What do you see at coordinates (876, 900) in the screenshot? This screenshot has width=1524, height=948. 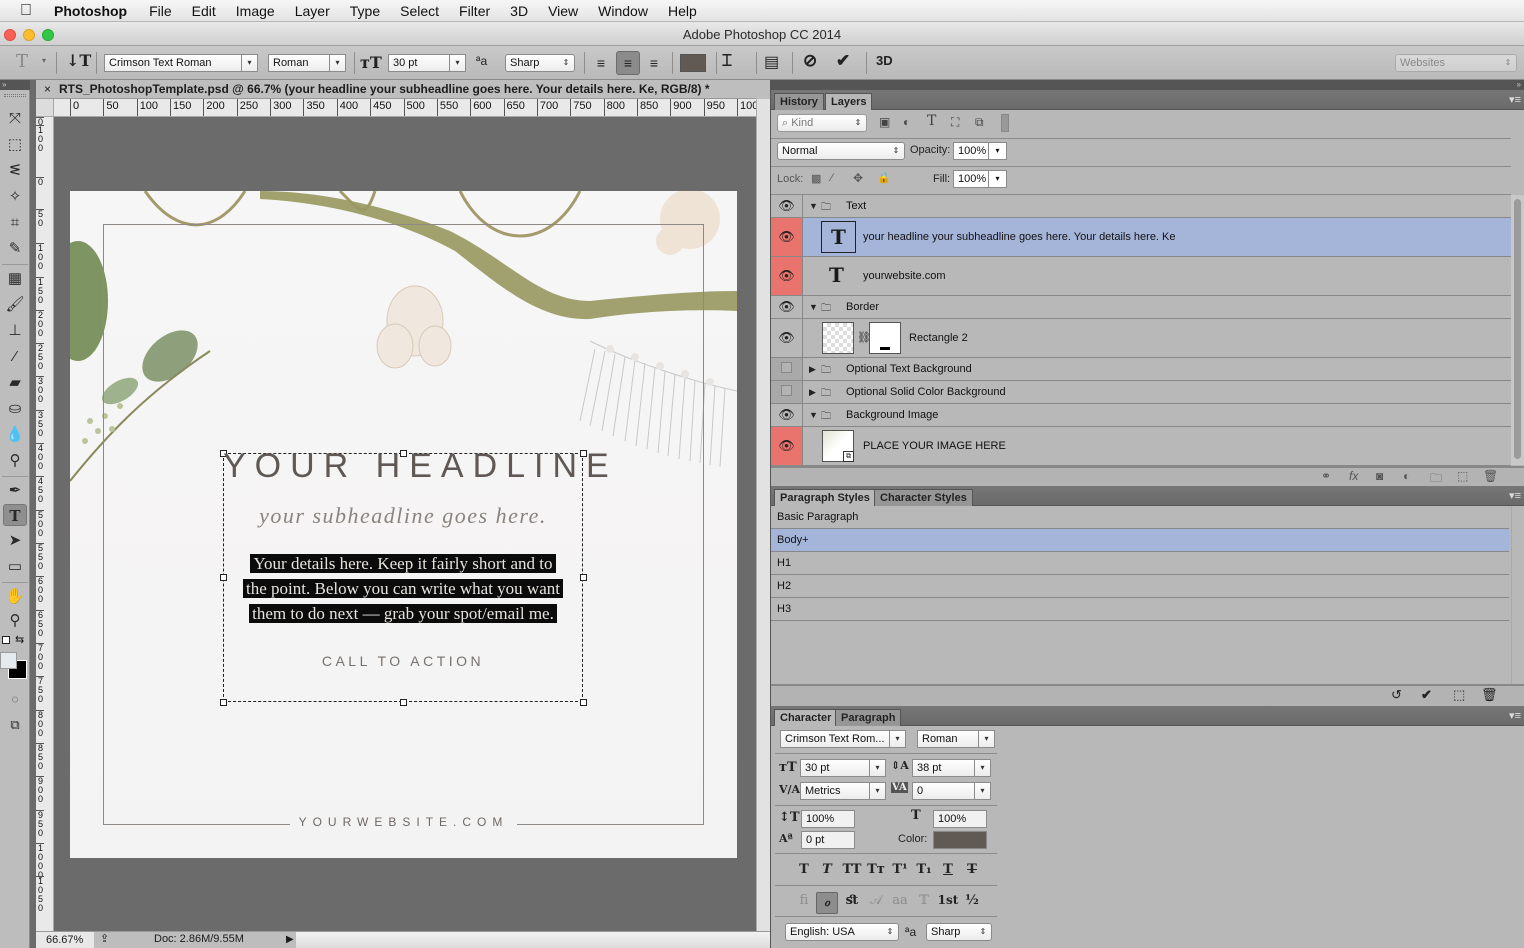 I see `swash-button: 𝒜` at bounding box center [876, 900].